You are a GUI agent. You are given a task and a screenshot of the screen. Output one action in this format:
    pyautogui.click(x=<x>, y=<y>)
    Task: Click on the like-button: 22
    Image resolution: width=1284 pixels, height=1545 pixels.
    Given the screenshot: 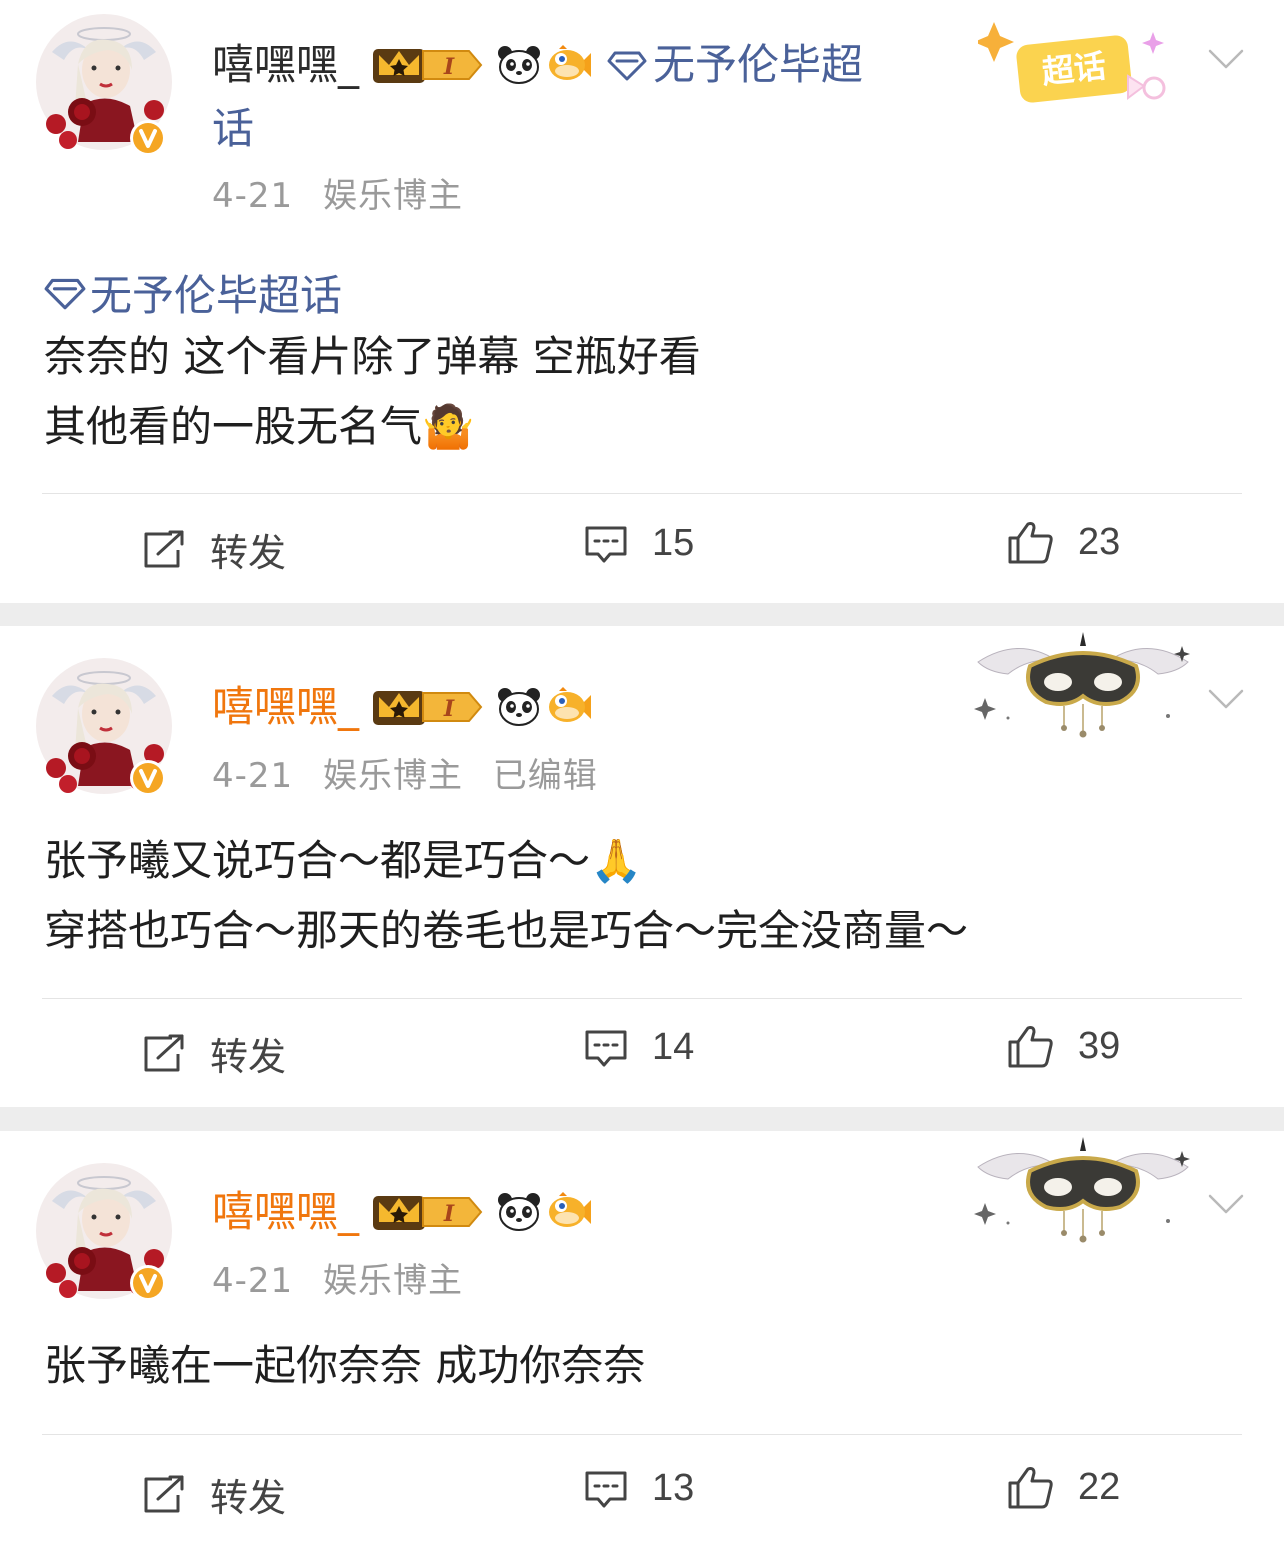 What is the action you would take?
    pyautogui.click(x=1063, y=1487)
    